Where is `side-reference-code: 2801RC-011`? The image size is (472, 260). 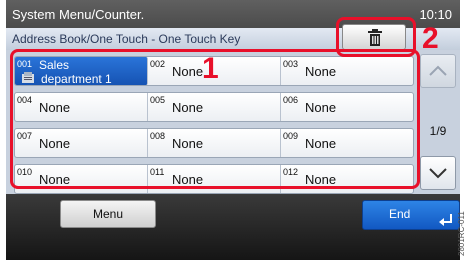 side-reference-code: 2801RC-011 is located at coordinates (463, 226).